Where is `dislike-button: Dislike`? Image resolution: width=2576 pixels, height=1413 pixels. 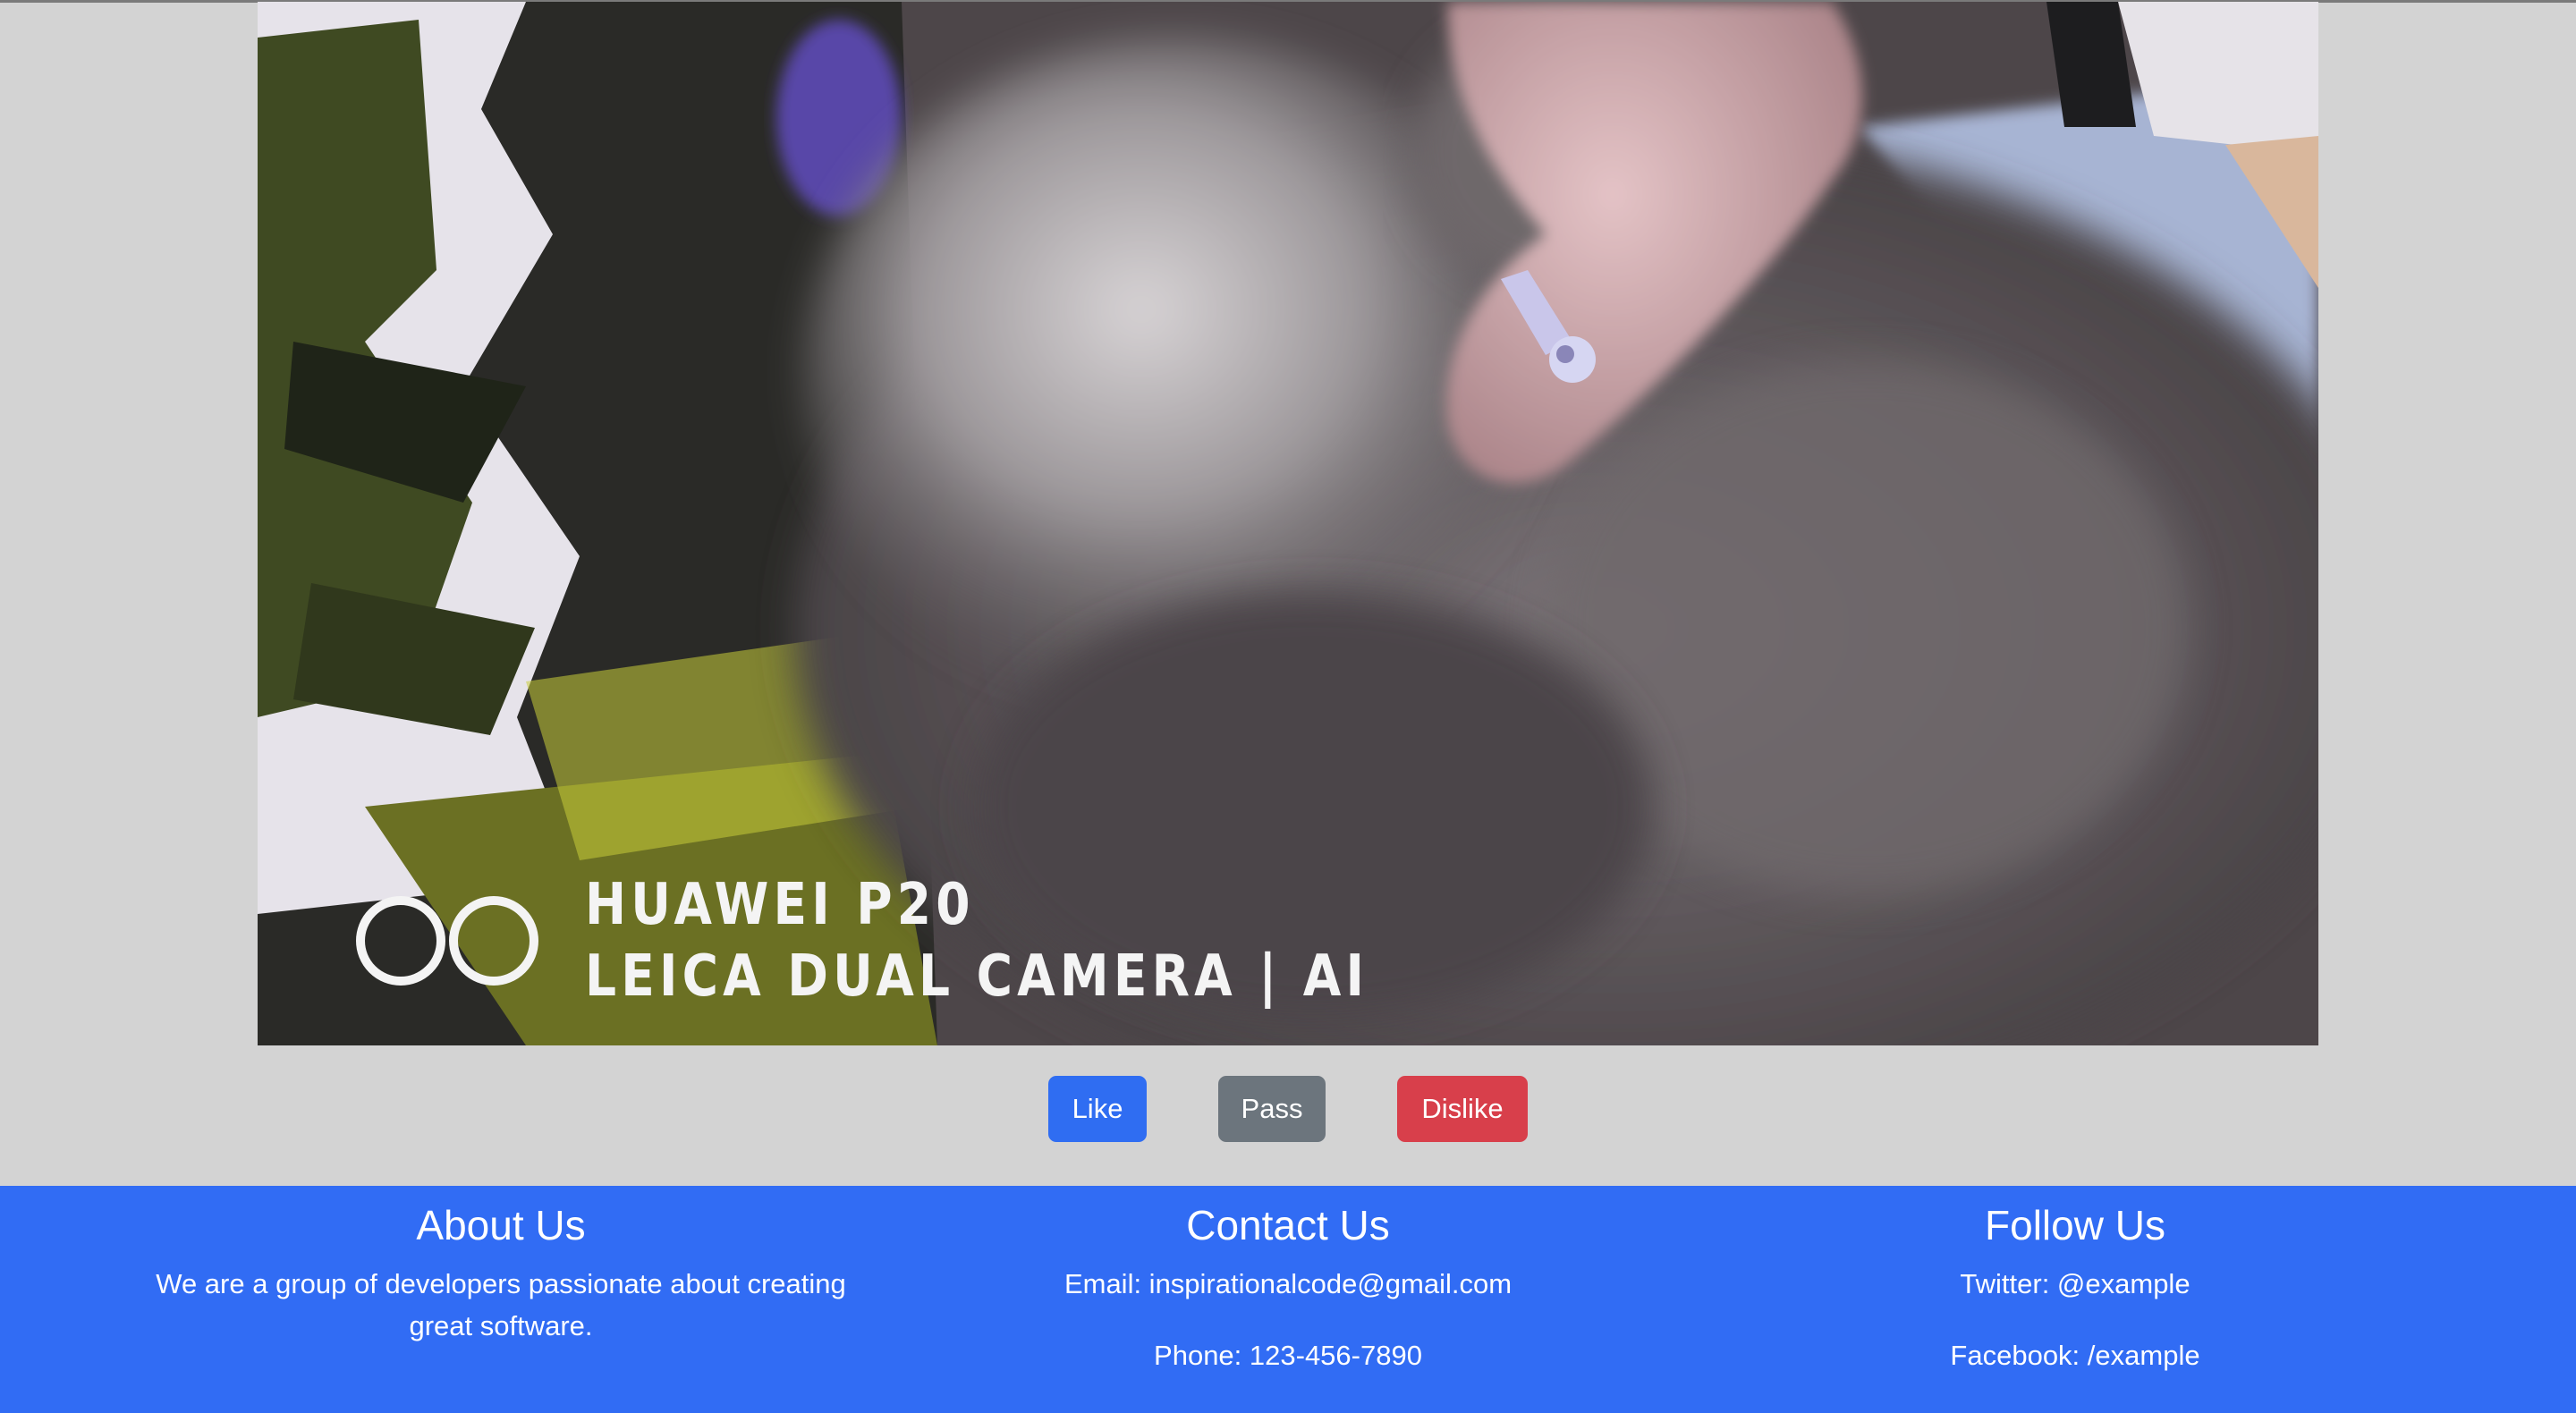
dislike-button: Dislike is located at coordinates (1462, 1109).